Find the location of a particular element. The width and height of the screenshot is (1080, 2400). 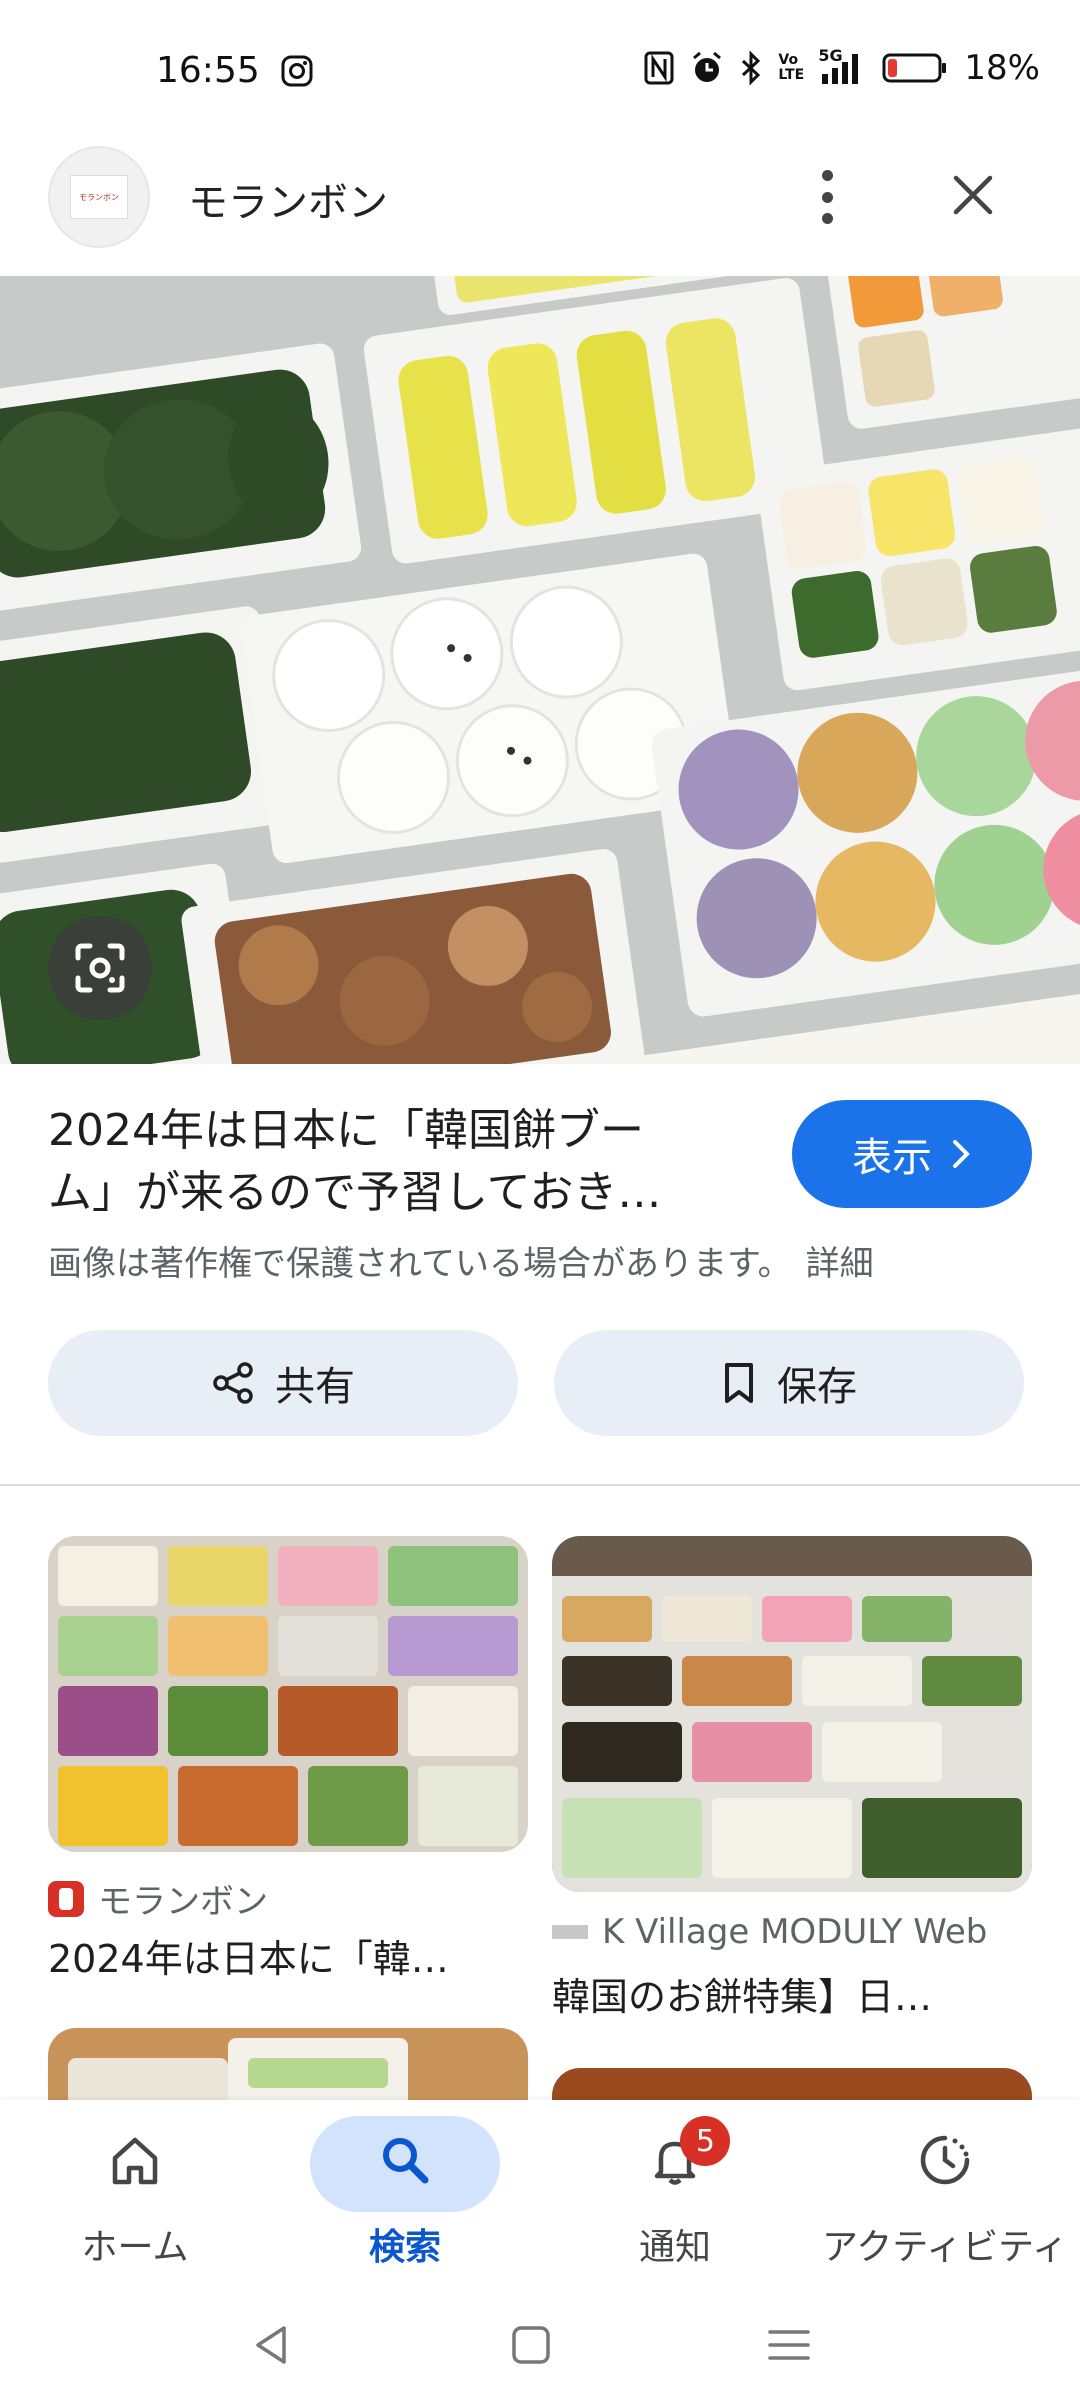

nav-activity: アクティビティ is located at coordinates (945, 2195).